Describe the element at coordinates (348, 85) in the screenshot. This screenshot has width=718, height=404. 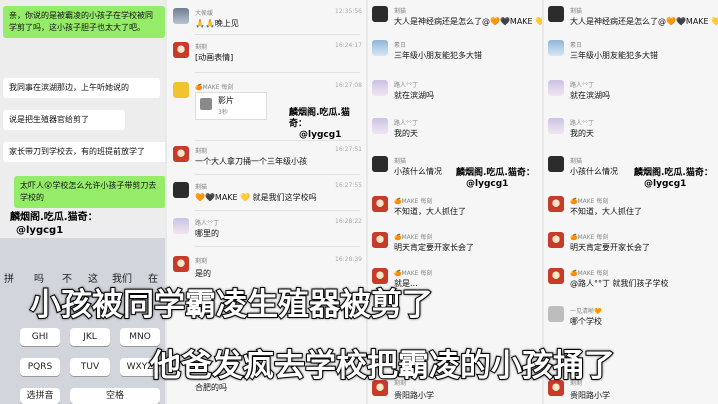
I see `timestamp: 16:27:08` at that location.